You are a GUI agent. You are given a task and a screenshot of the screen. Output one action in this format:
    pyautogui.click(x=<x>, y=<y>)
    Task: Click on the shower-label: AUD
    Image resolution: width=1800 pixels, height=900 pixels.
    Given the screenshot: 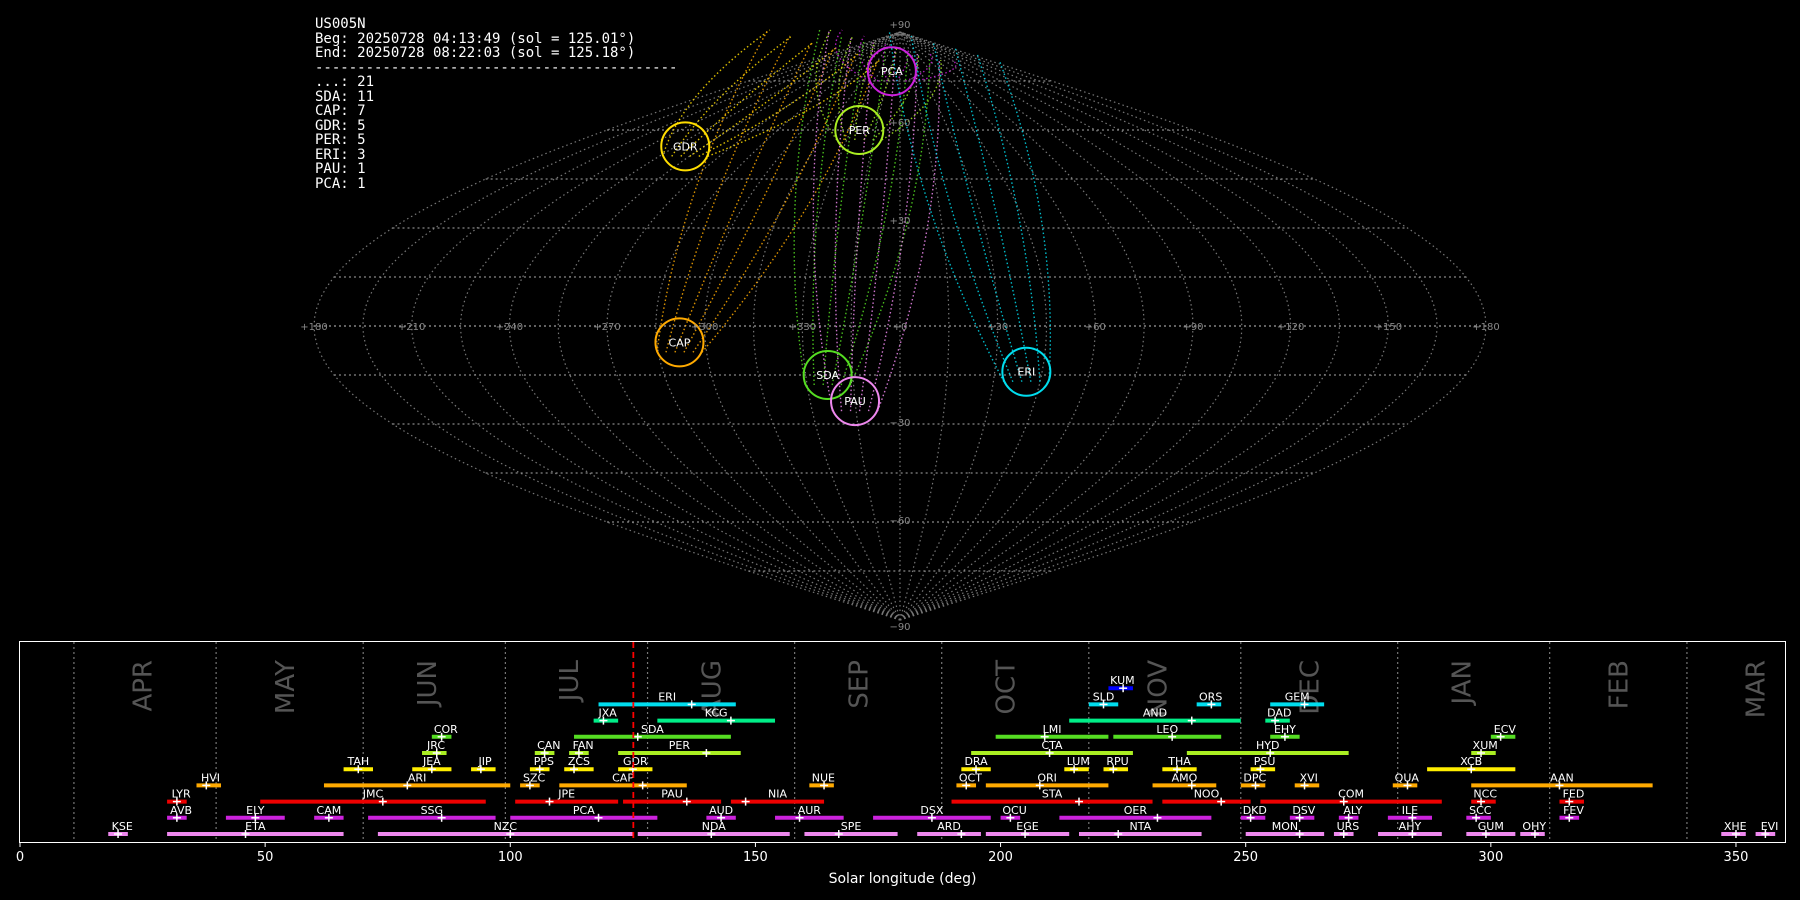 What is the action you would take?
    pyautogui.click(x=721, y=810)
    